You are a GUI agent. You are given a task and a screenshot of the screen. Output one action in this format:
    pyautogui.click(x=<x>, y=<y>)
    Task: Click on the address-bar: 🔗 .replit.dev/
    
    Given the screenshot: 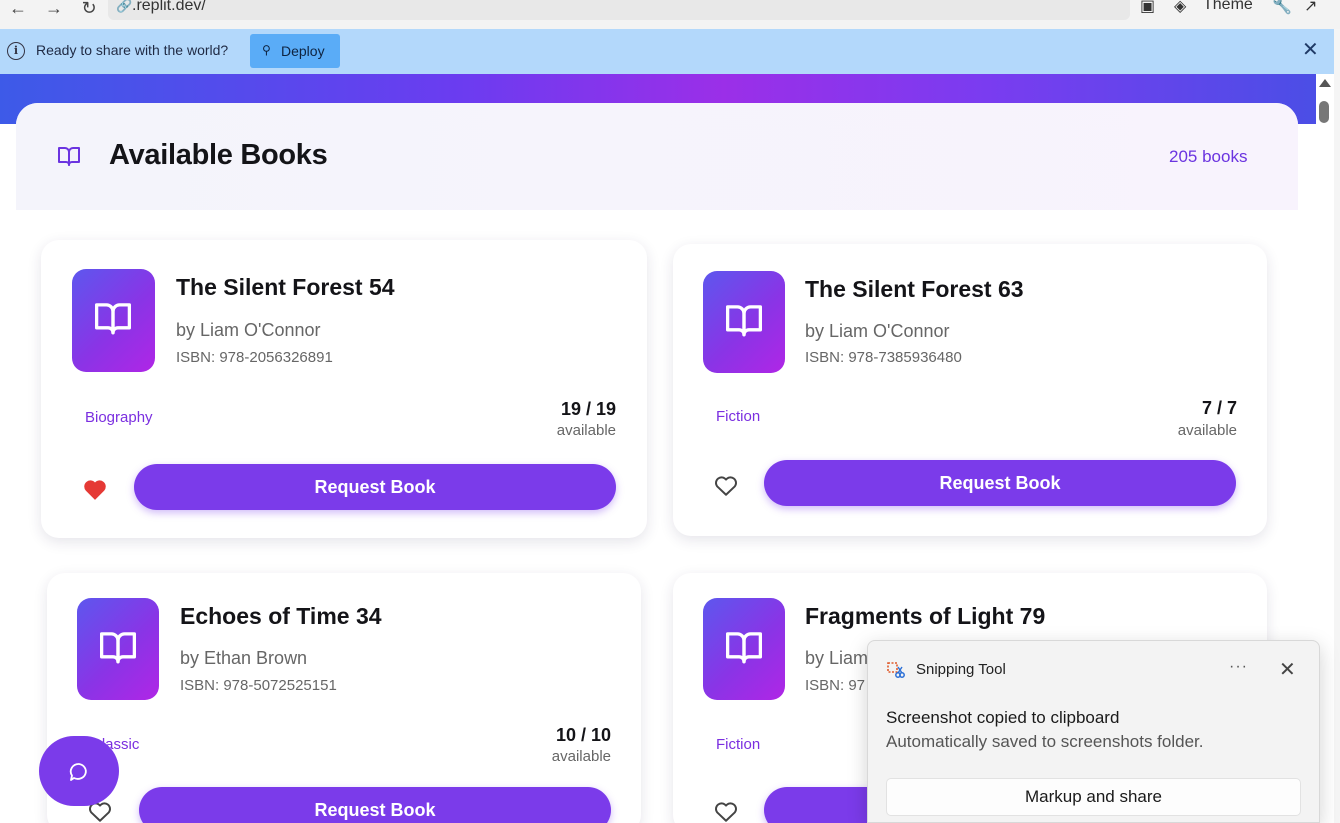 What is the action you would take?
    pyautogui.click(x=619, y=10)
    